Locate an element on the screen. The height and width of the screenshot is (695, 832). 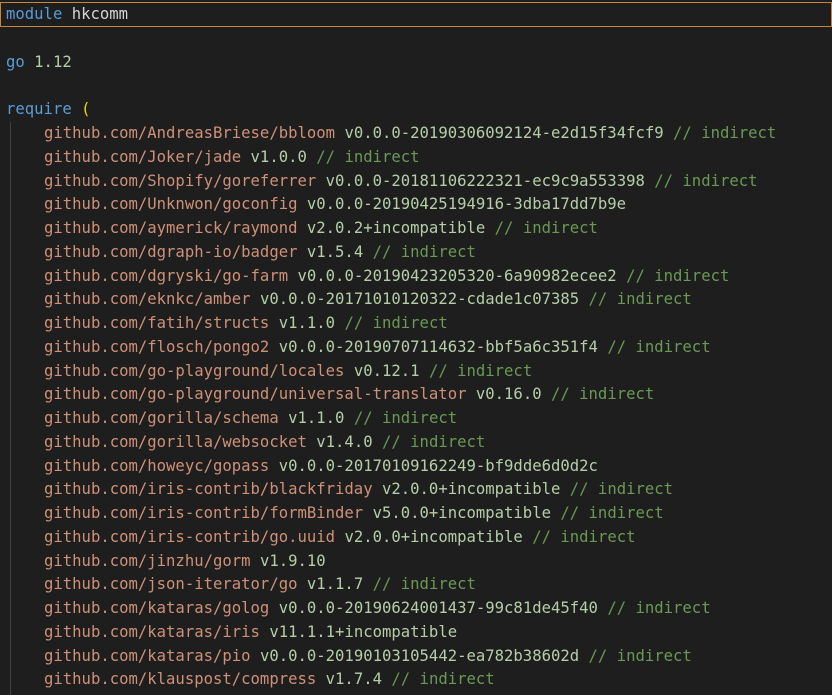
module-version: v0.0.0-20190624001437-99c81de45f40 is located at coordinates (438, 608).